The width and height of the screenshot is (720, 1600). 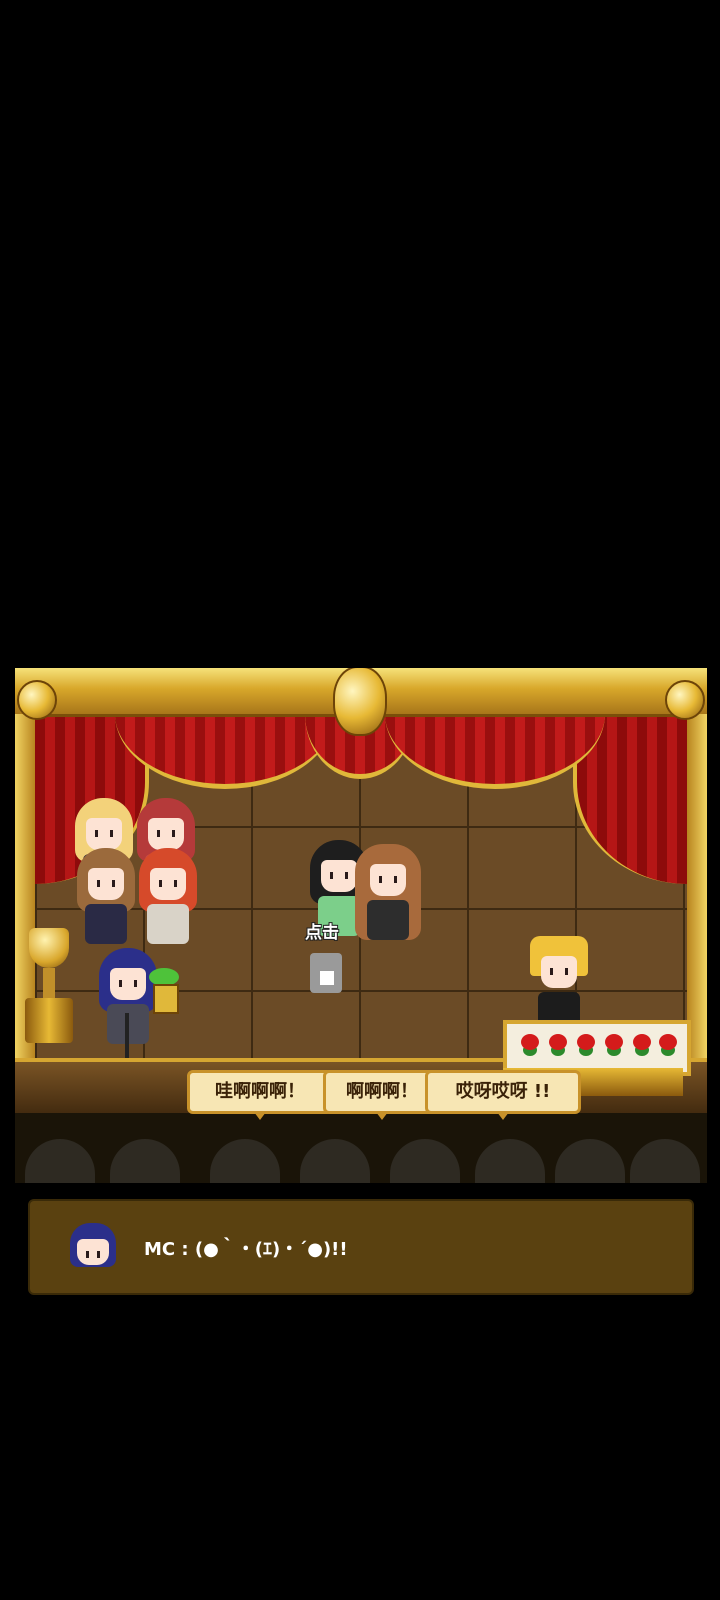 What do you see at coordinates (164, 993) in the screenshot?
I see `plant-icon` at bounding box center [164, 993].